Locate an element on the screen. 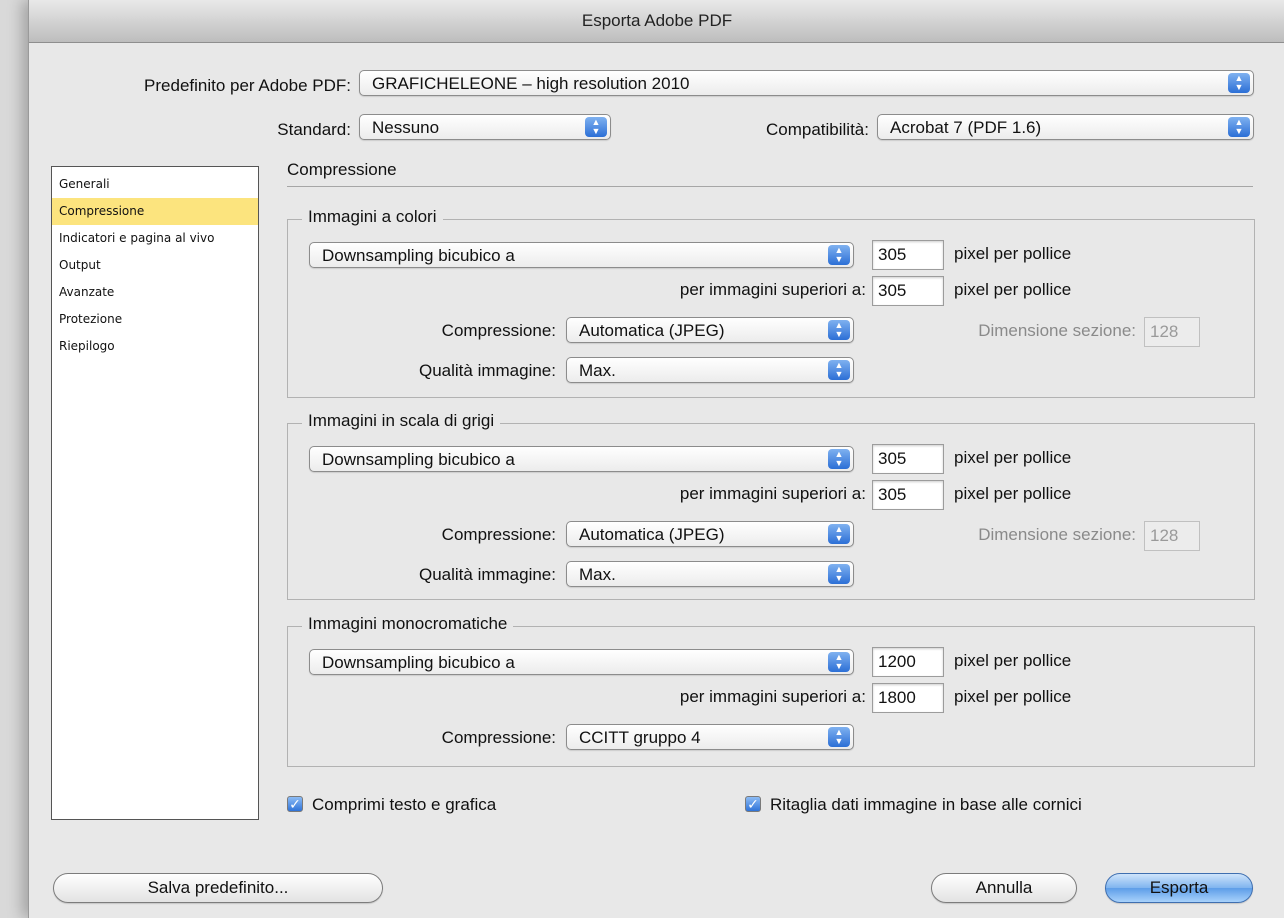  select-value: CCITT gruppo 4 is located at coordinates (640, 737).